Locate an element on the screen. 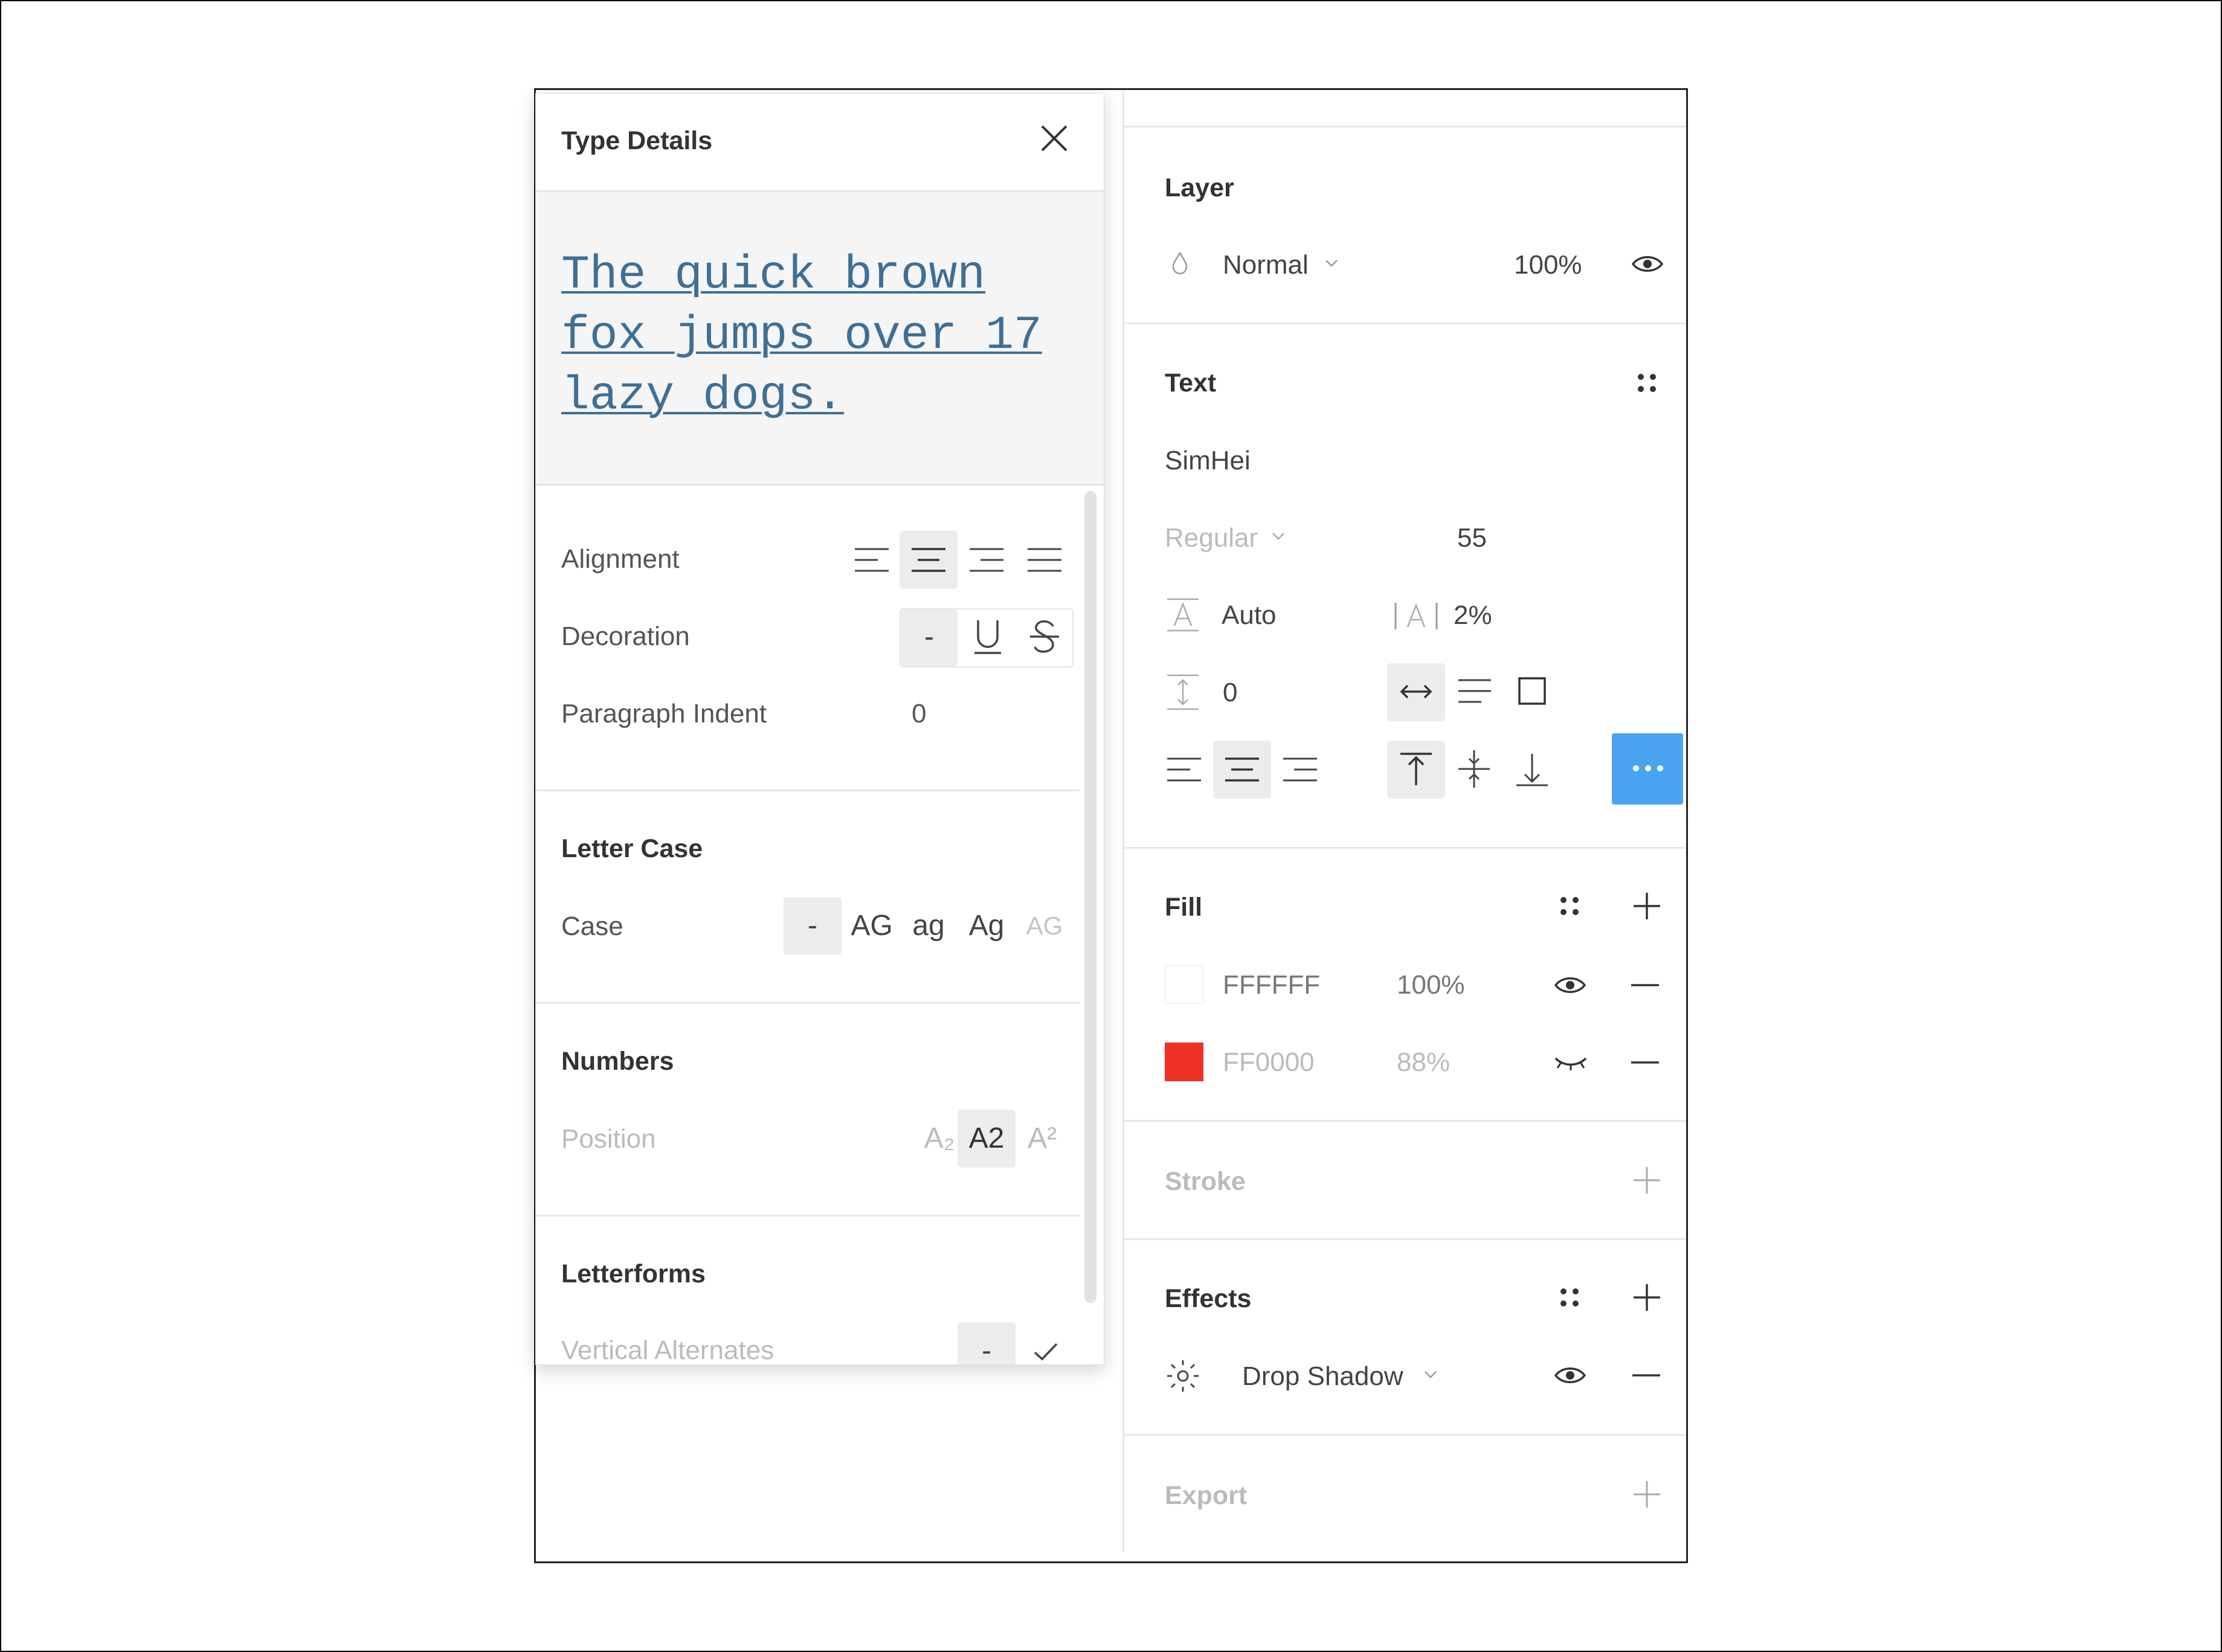  vertical-alternates-label: Vertical Alternates is located at coordinates (667, 1350).